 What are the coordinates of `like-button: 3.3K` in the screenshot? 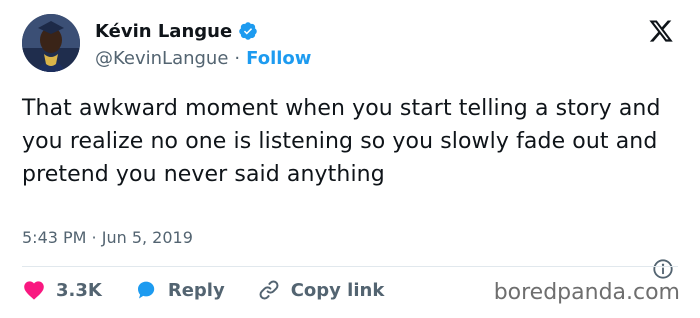 It's located at (62, 290).